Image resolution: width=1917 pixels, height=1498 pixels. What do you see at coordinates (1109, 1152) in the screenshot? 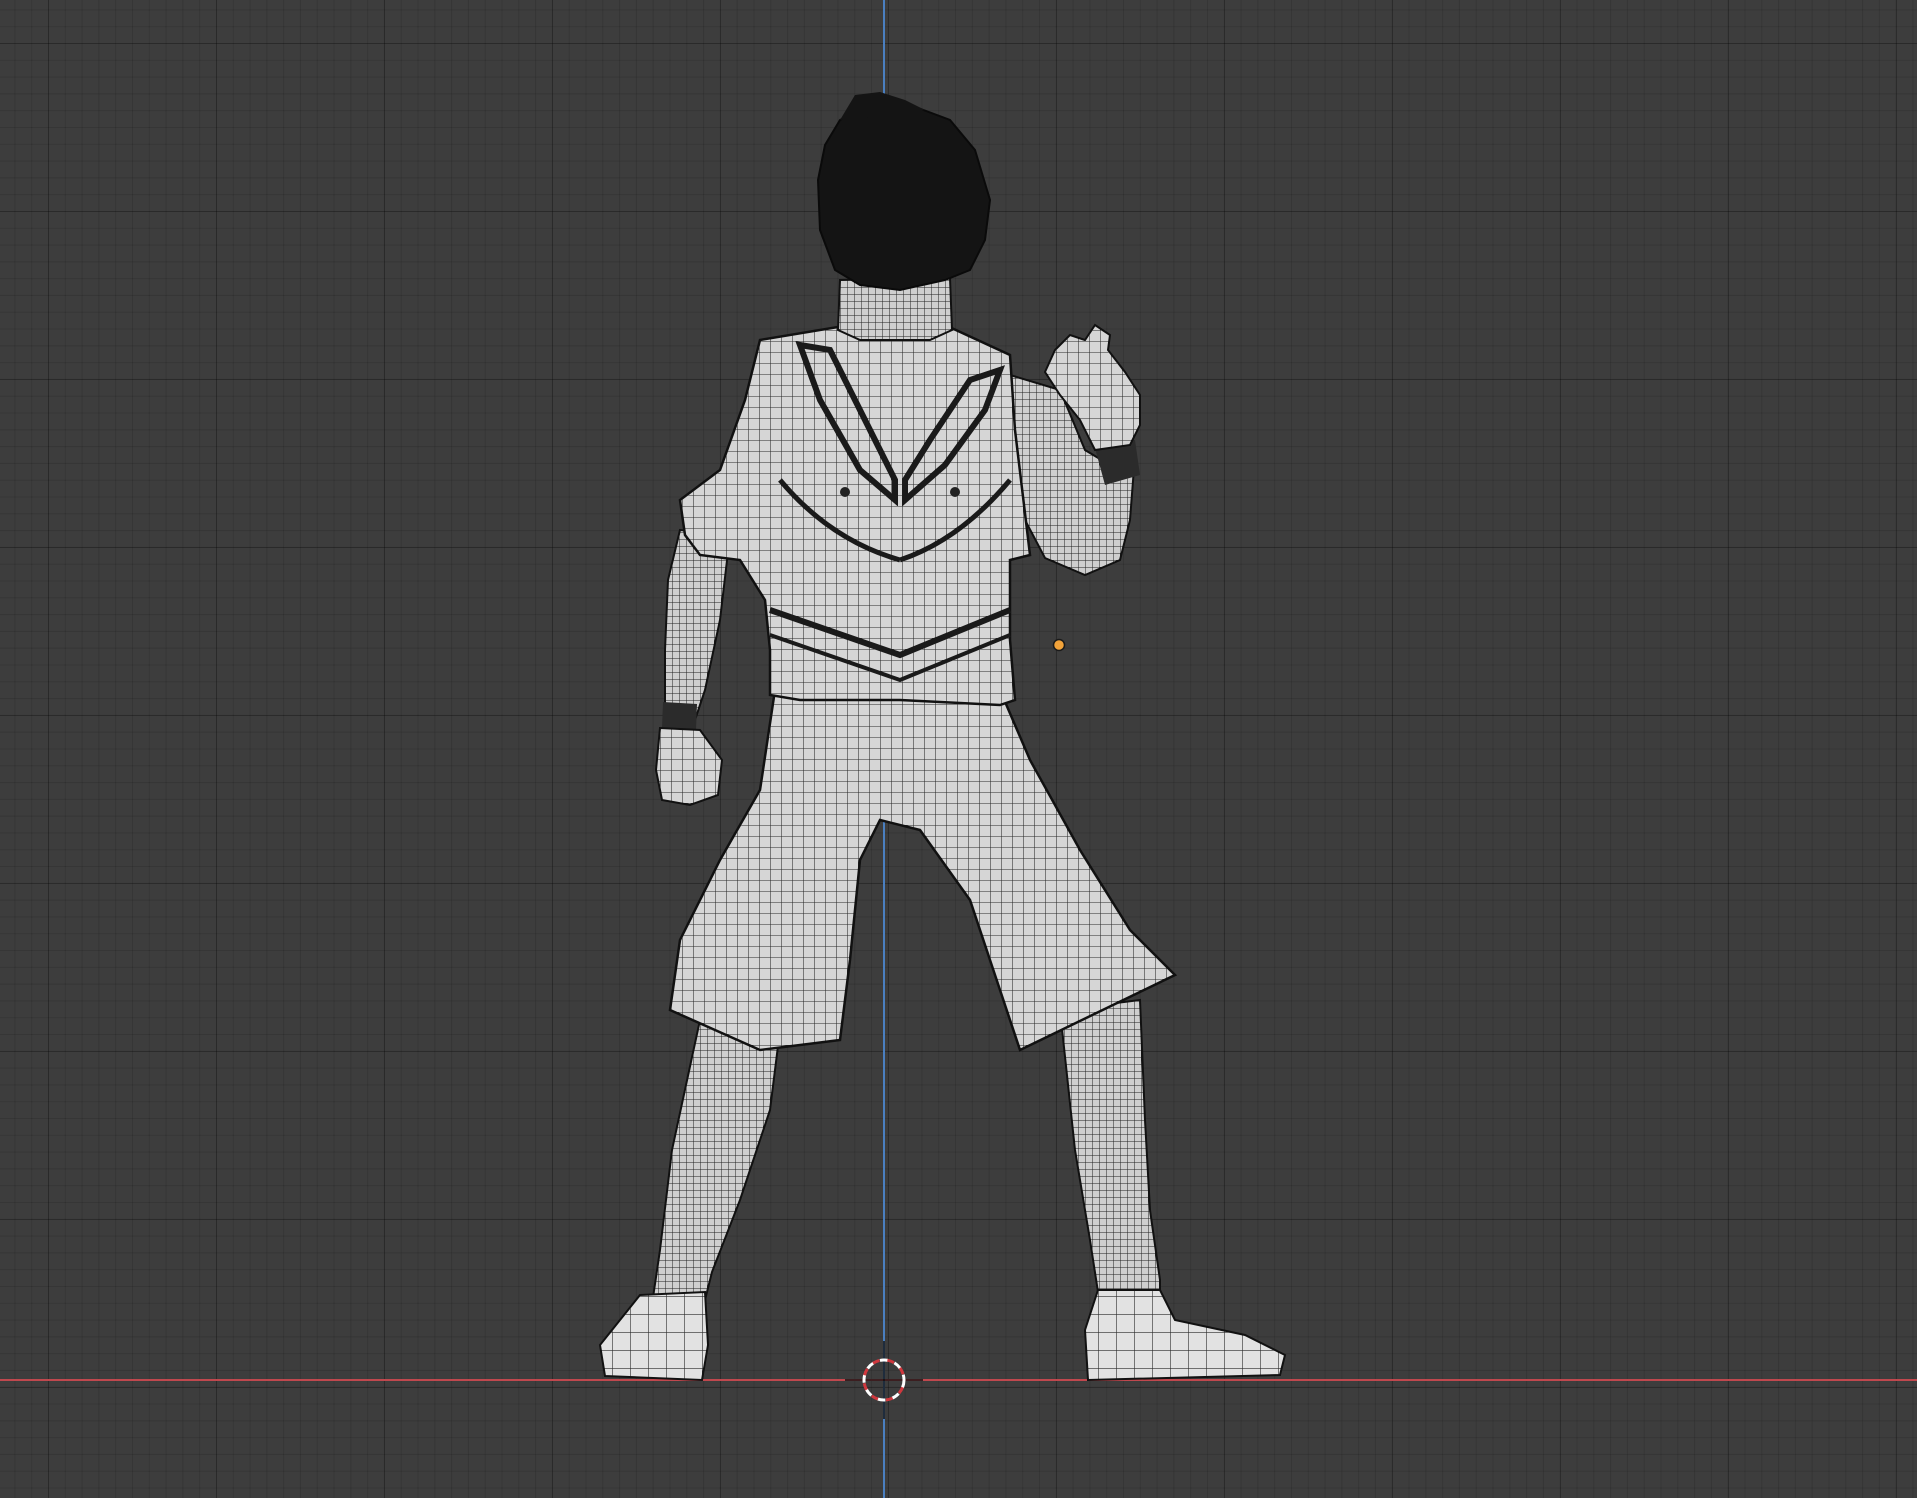
I see `right-leg-mesh` at bounding box center [1109, 1152].